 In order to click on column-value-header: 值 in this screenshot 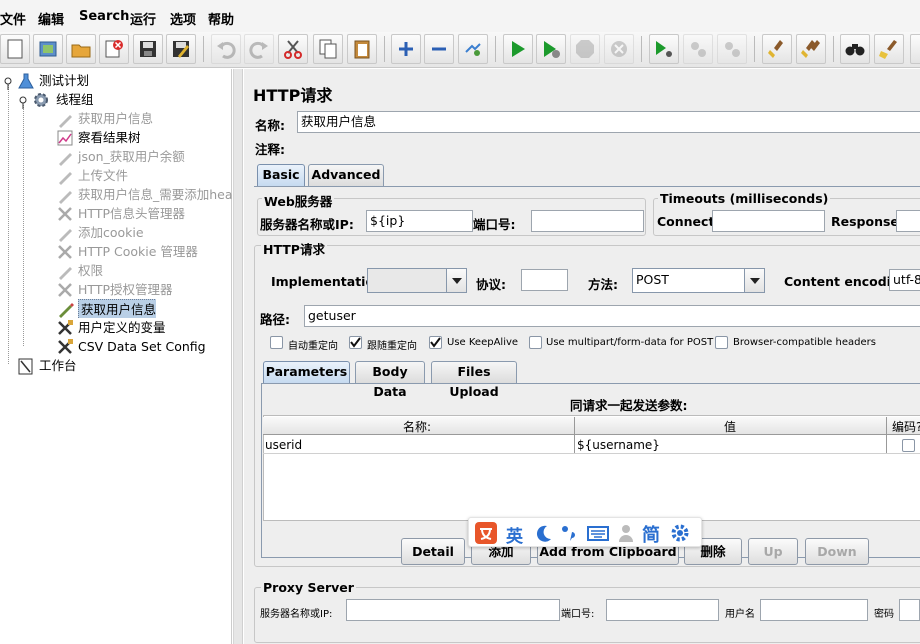, I will do `click(730, 427)`.